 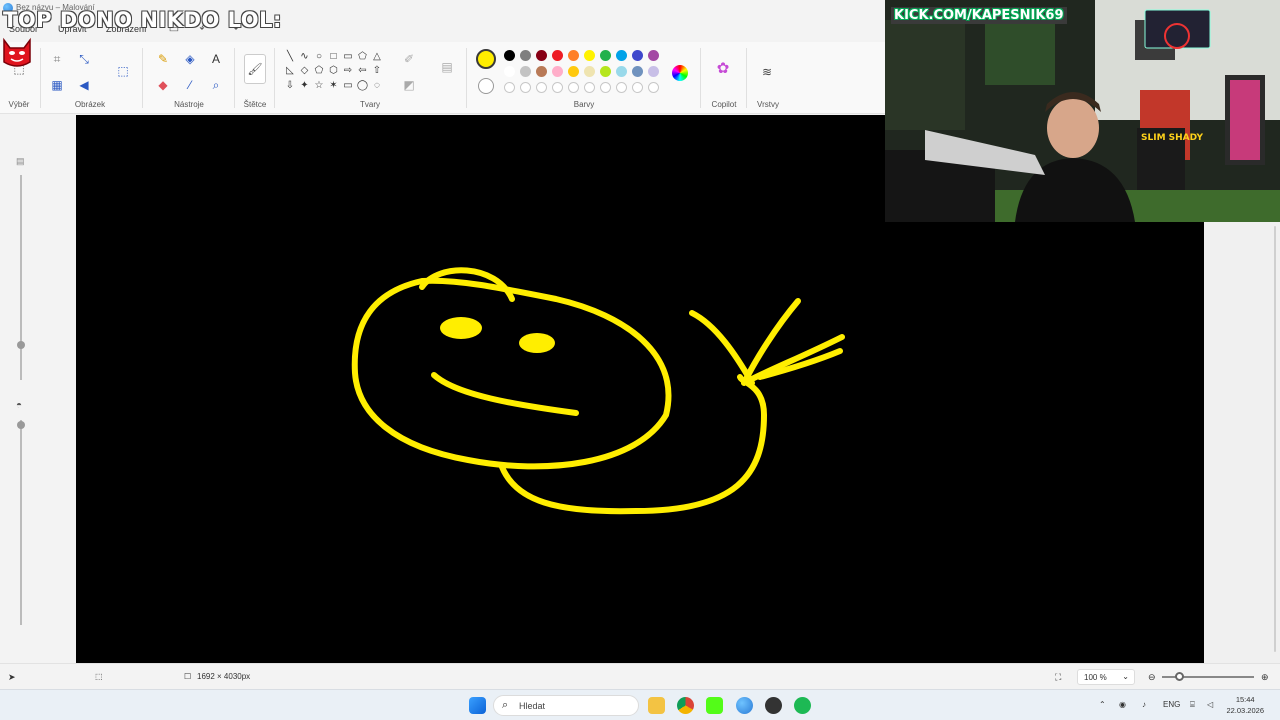 What do you see at coordinates (1058, 677) in the screenshot?
I see `fit-to-window-icon: ⛶` at bounding box center [1058, 677].